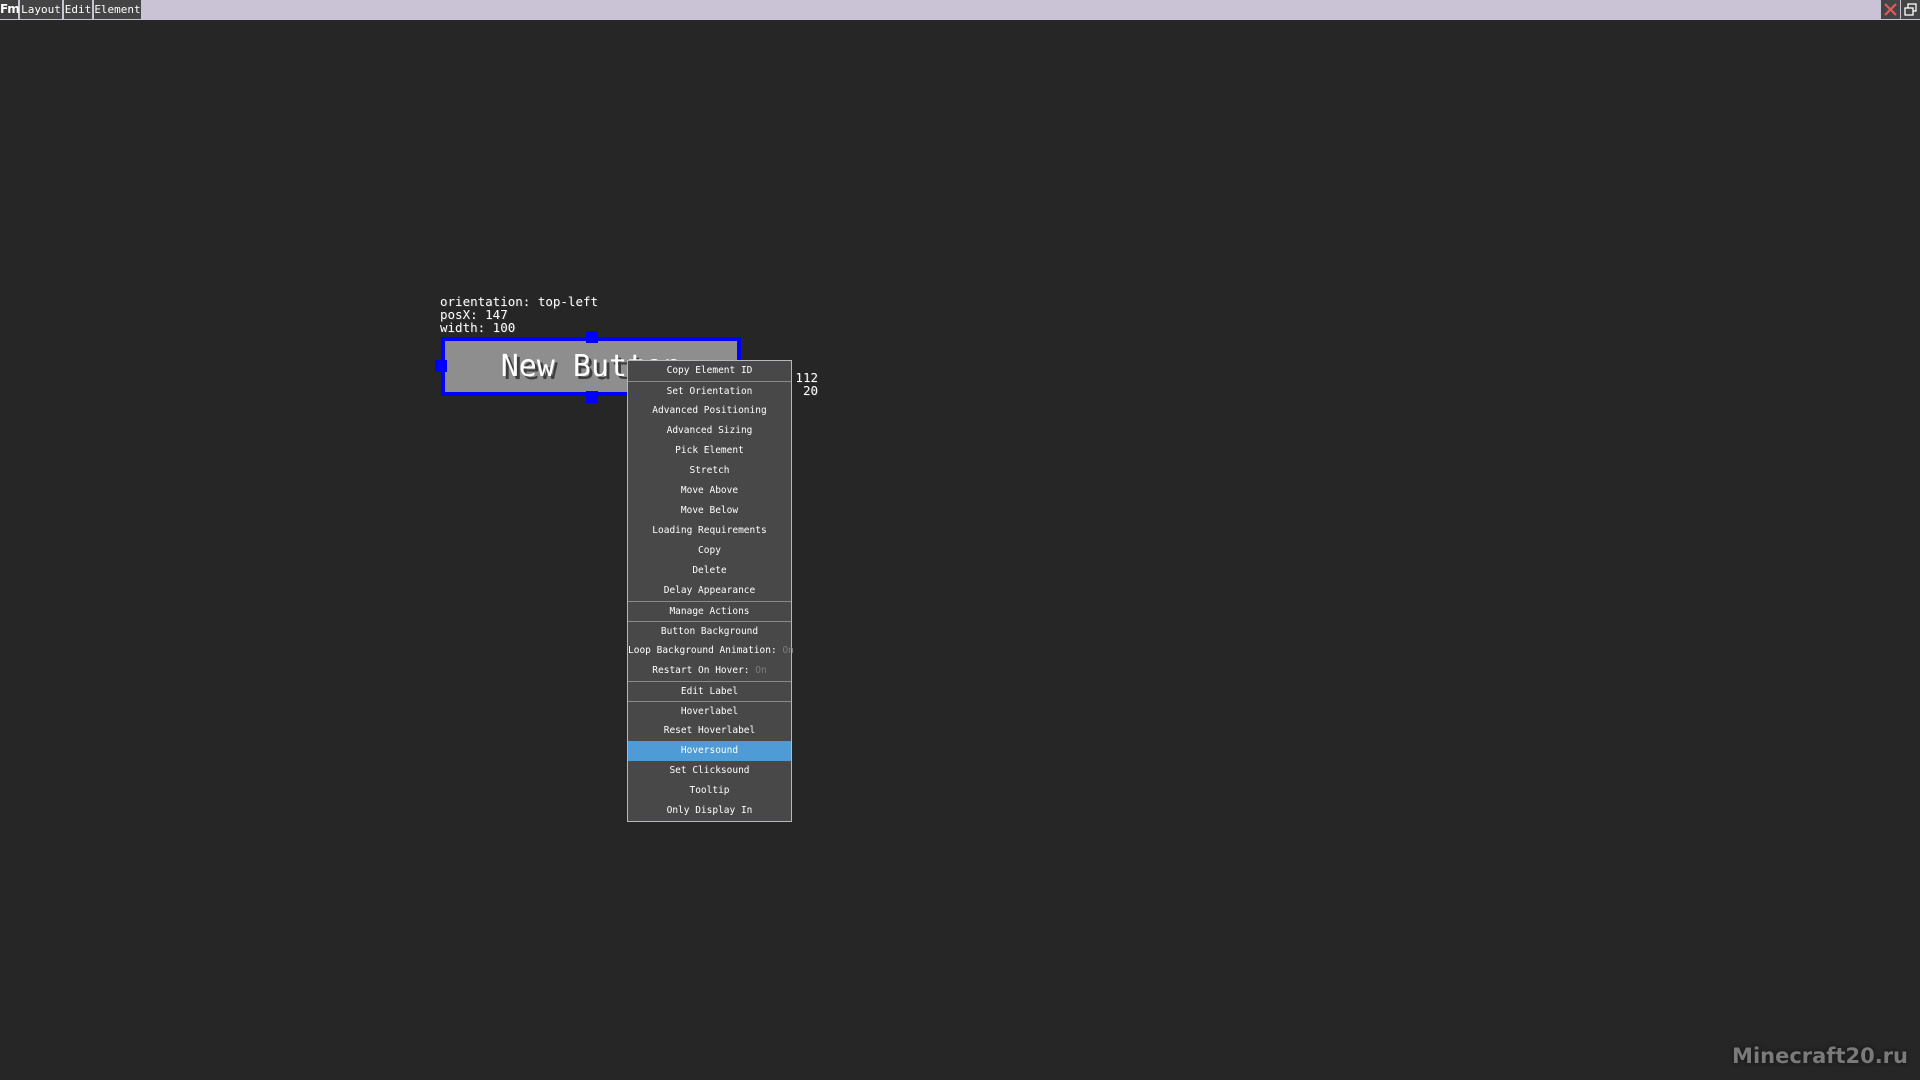 Image resolution: width=1920 pixels, height=1080 pixels. I want to click on menu-item-pick-element: Pick Element, so click(709, 451).